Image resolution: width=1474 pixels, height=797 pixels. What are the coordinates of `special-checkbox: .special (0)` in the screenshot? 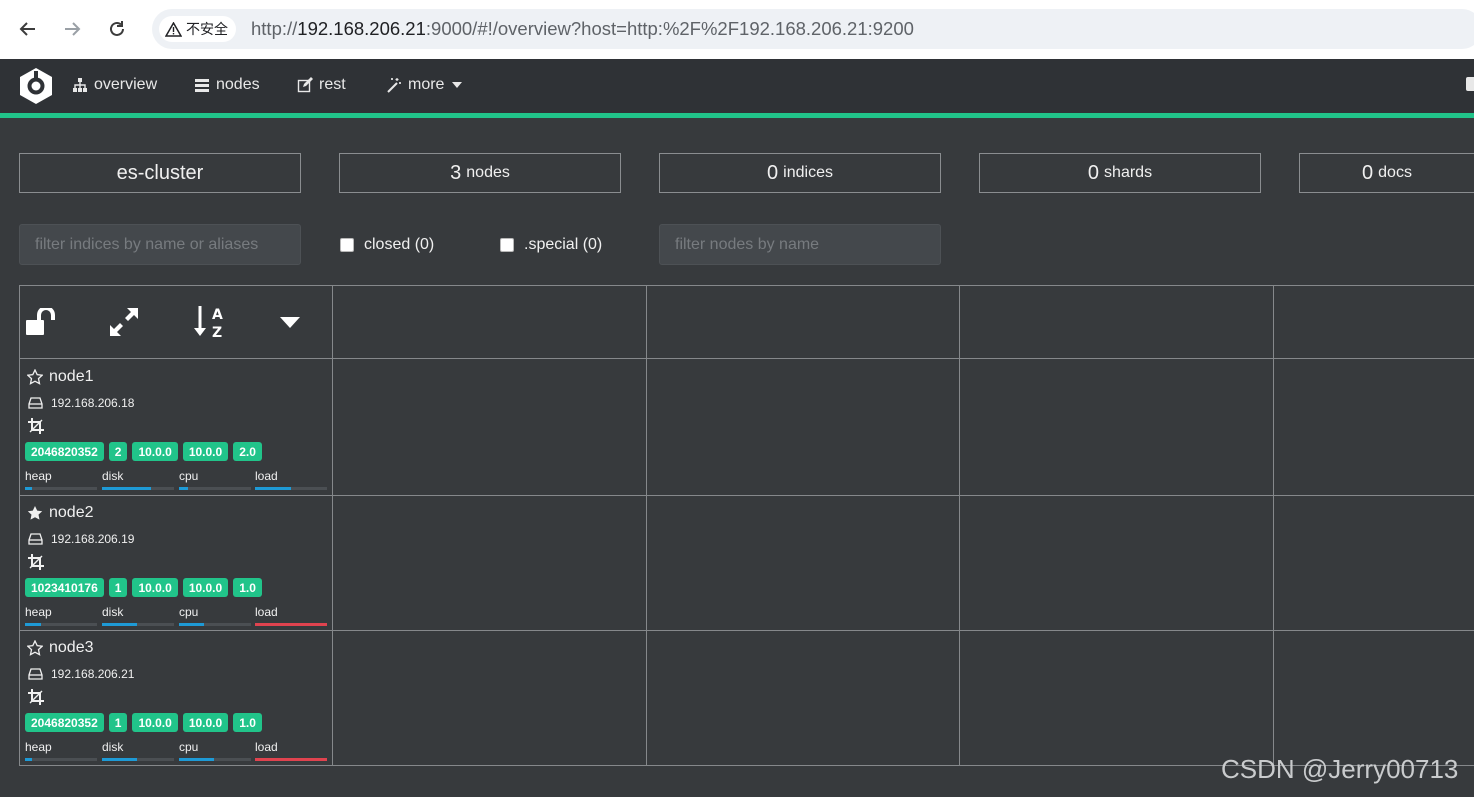 It's located at (551, 245).